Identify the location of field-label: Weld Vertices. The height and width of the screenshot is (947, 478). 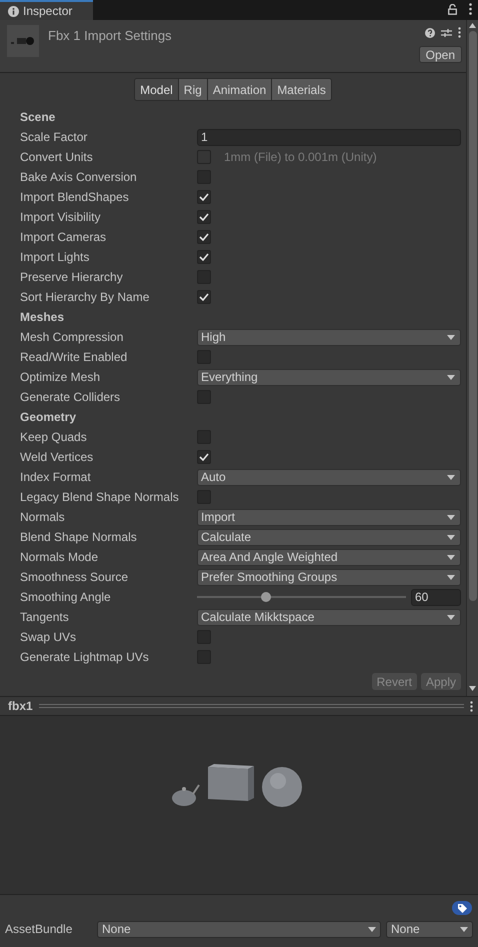
(57, 457).